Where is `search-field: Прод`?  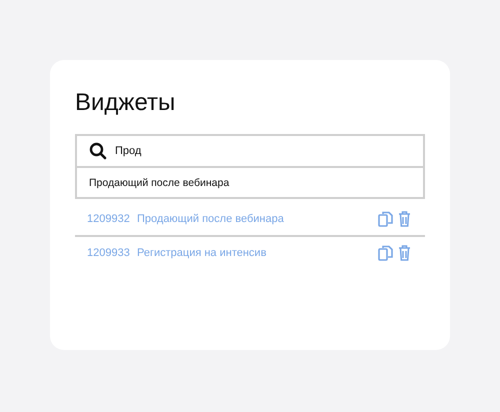 search-field: Прод is located at coordinates (240, 151).